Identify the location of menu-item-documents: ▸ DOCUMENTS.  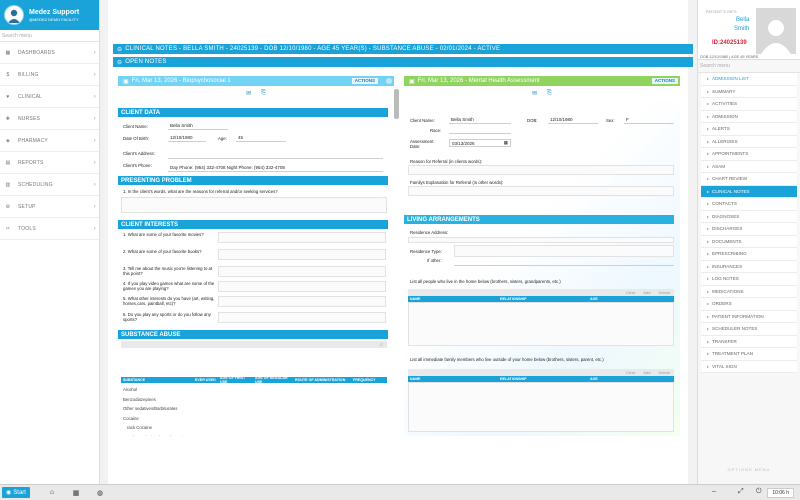
(749, 241).